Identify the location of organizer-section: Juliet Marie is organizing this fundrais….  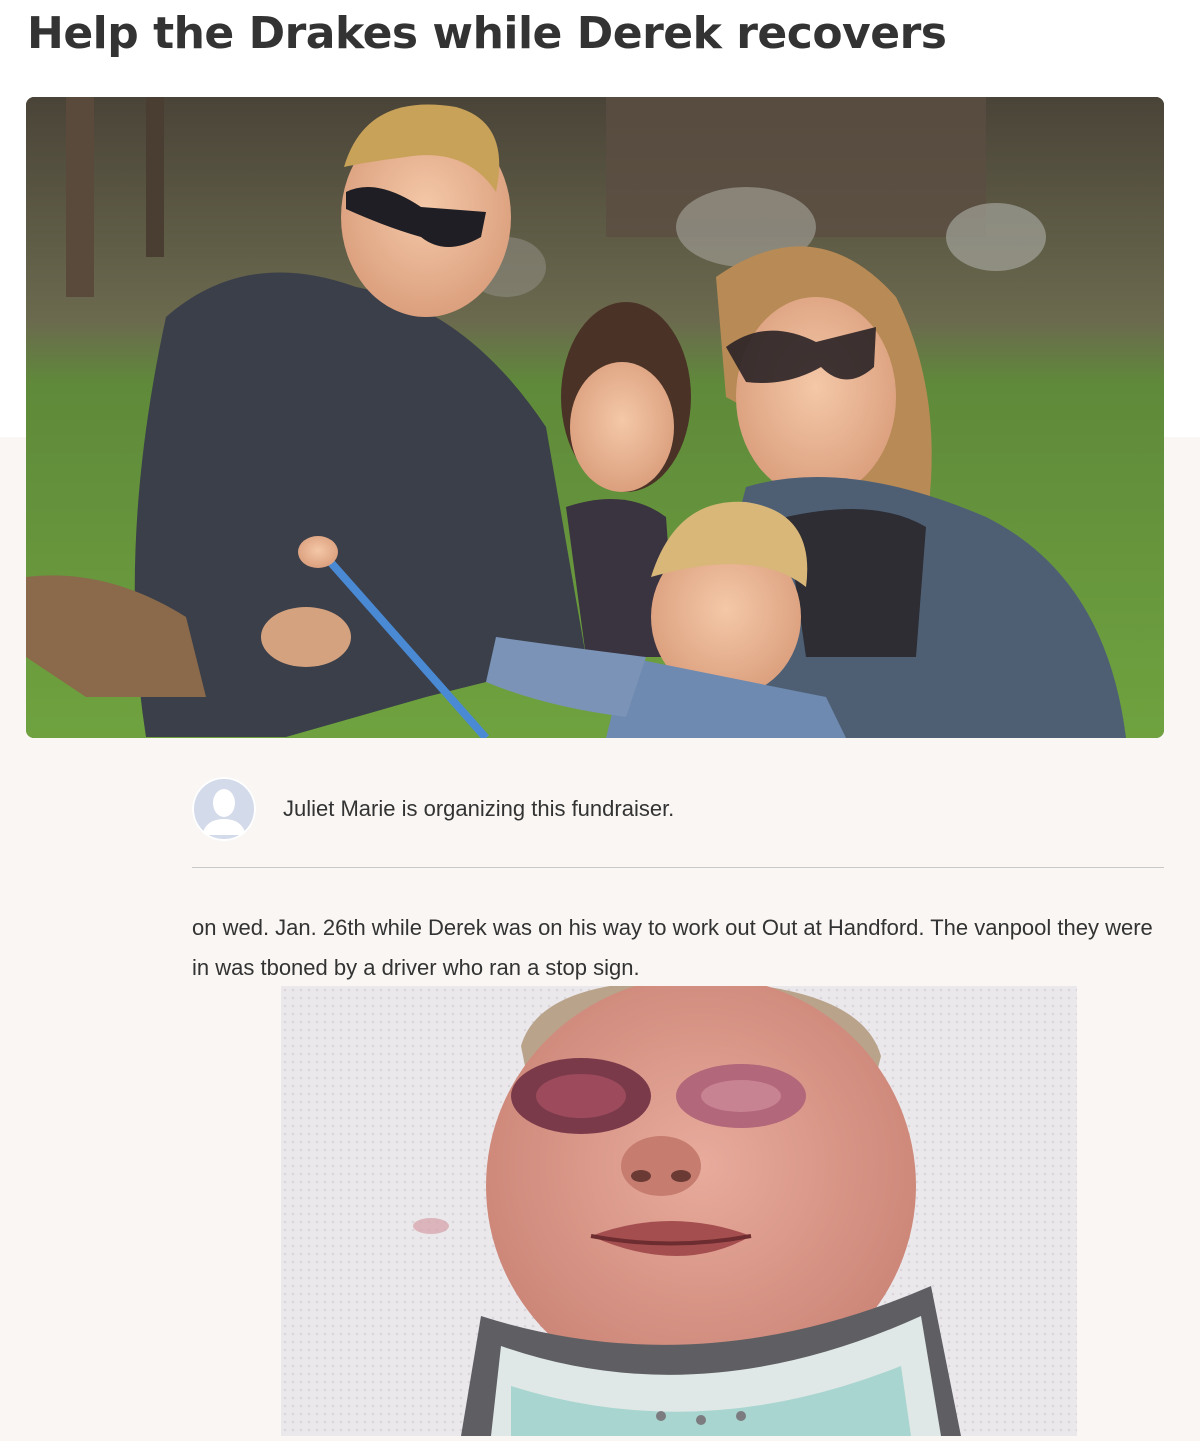
(678, 809).